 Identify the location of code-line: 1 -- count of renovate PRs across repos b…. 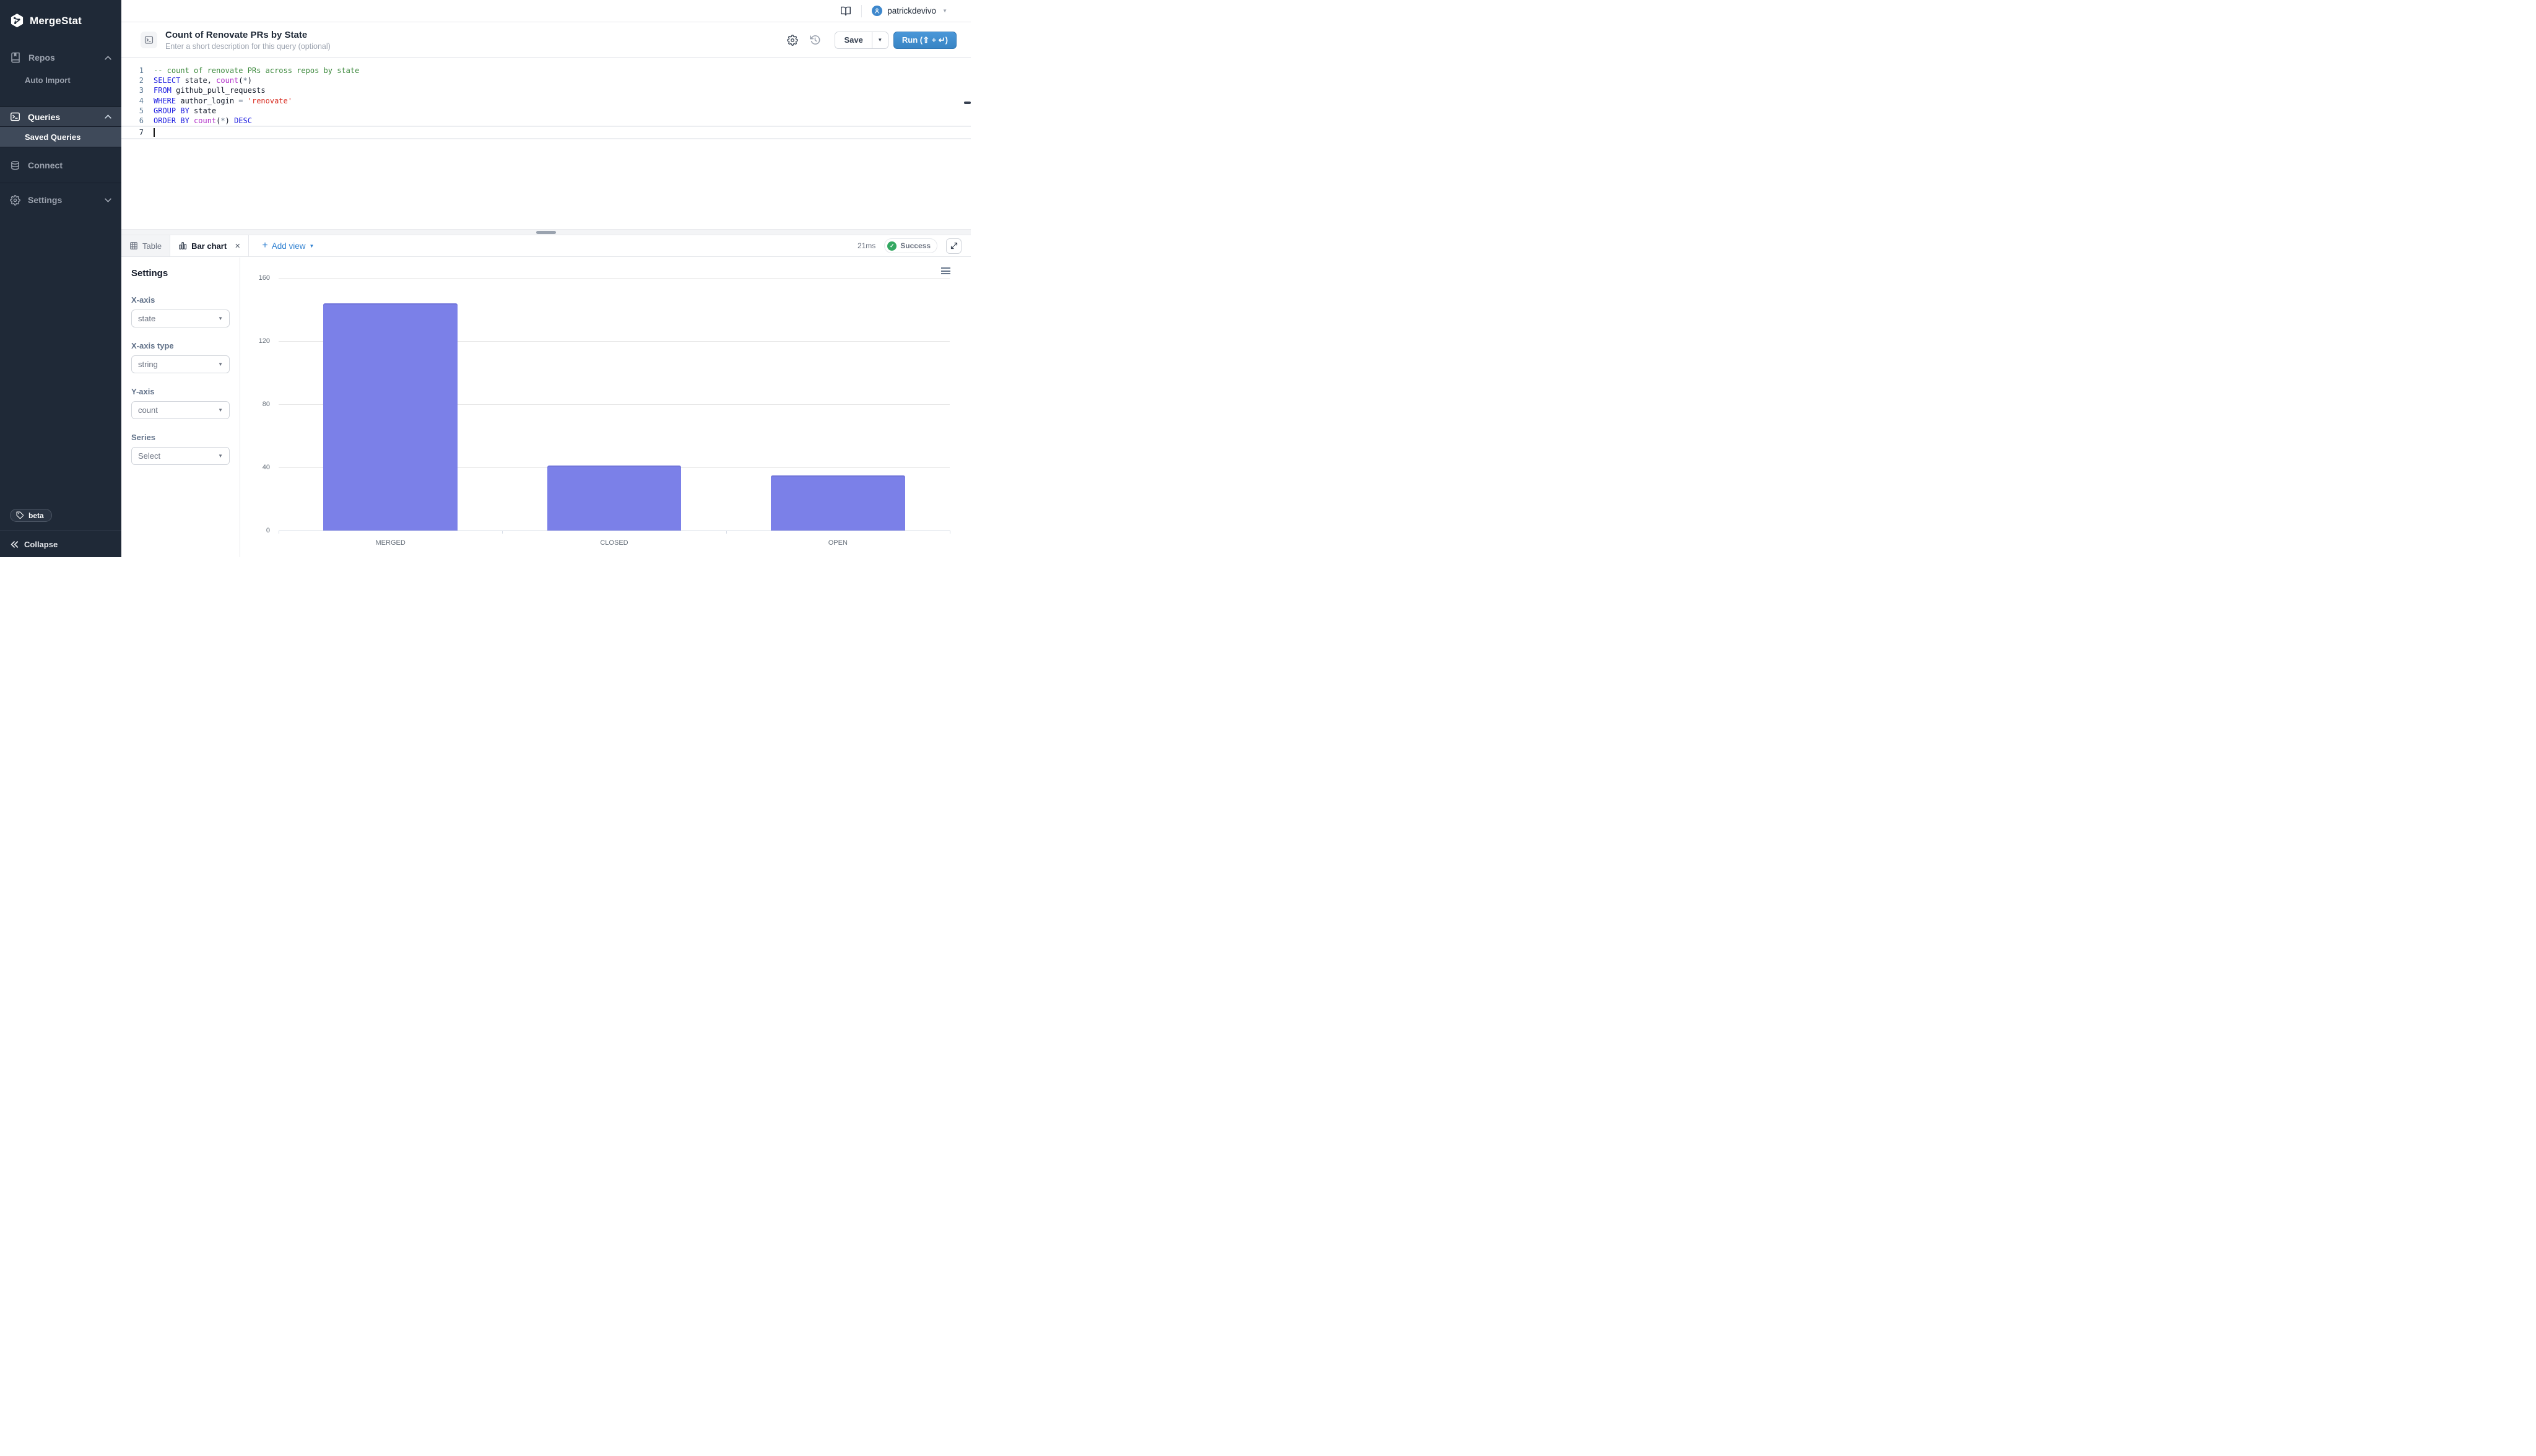
(546, 71).